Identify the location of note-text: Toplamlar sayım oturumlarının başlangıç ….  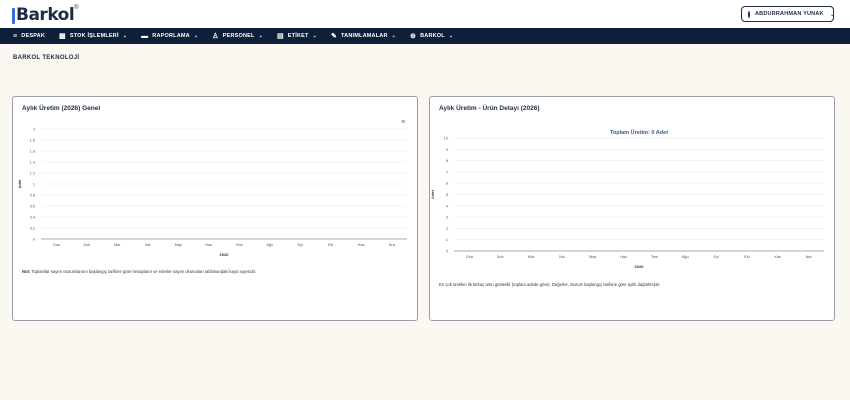
(143, 271).